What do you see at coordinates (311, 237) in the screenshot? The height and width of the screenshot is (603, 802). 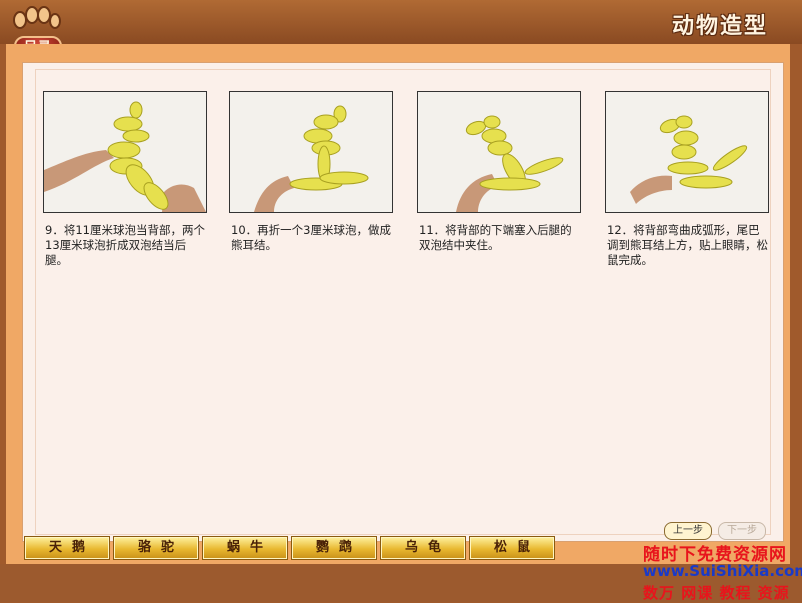 I see `step-caption: 10．再折一个3厘米球泡，做成熊耳结。` at bounding box center [311, 237].